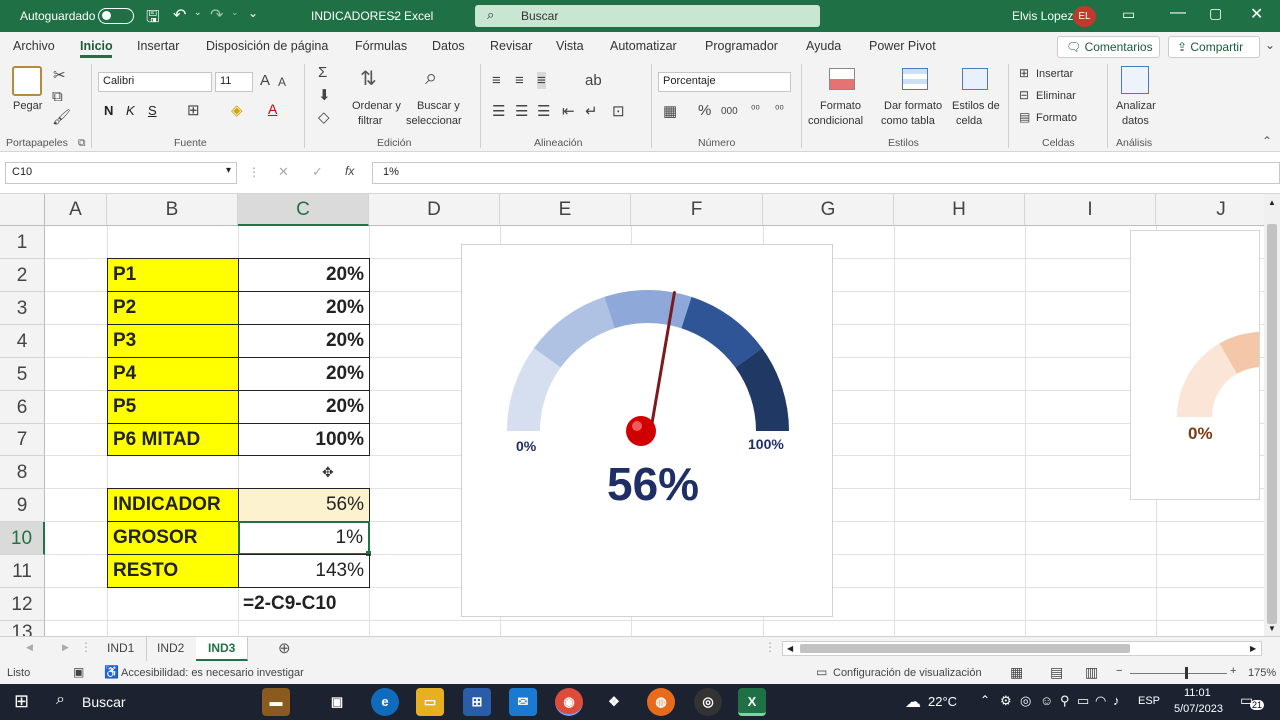 The width and height of the screenshot is (1280, 720). Describe the element at coordinates (173, 439) in the screenshot. I see `cell-b7: P6 MITAD` at that location.